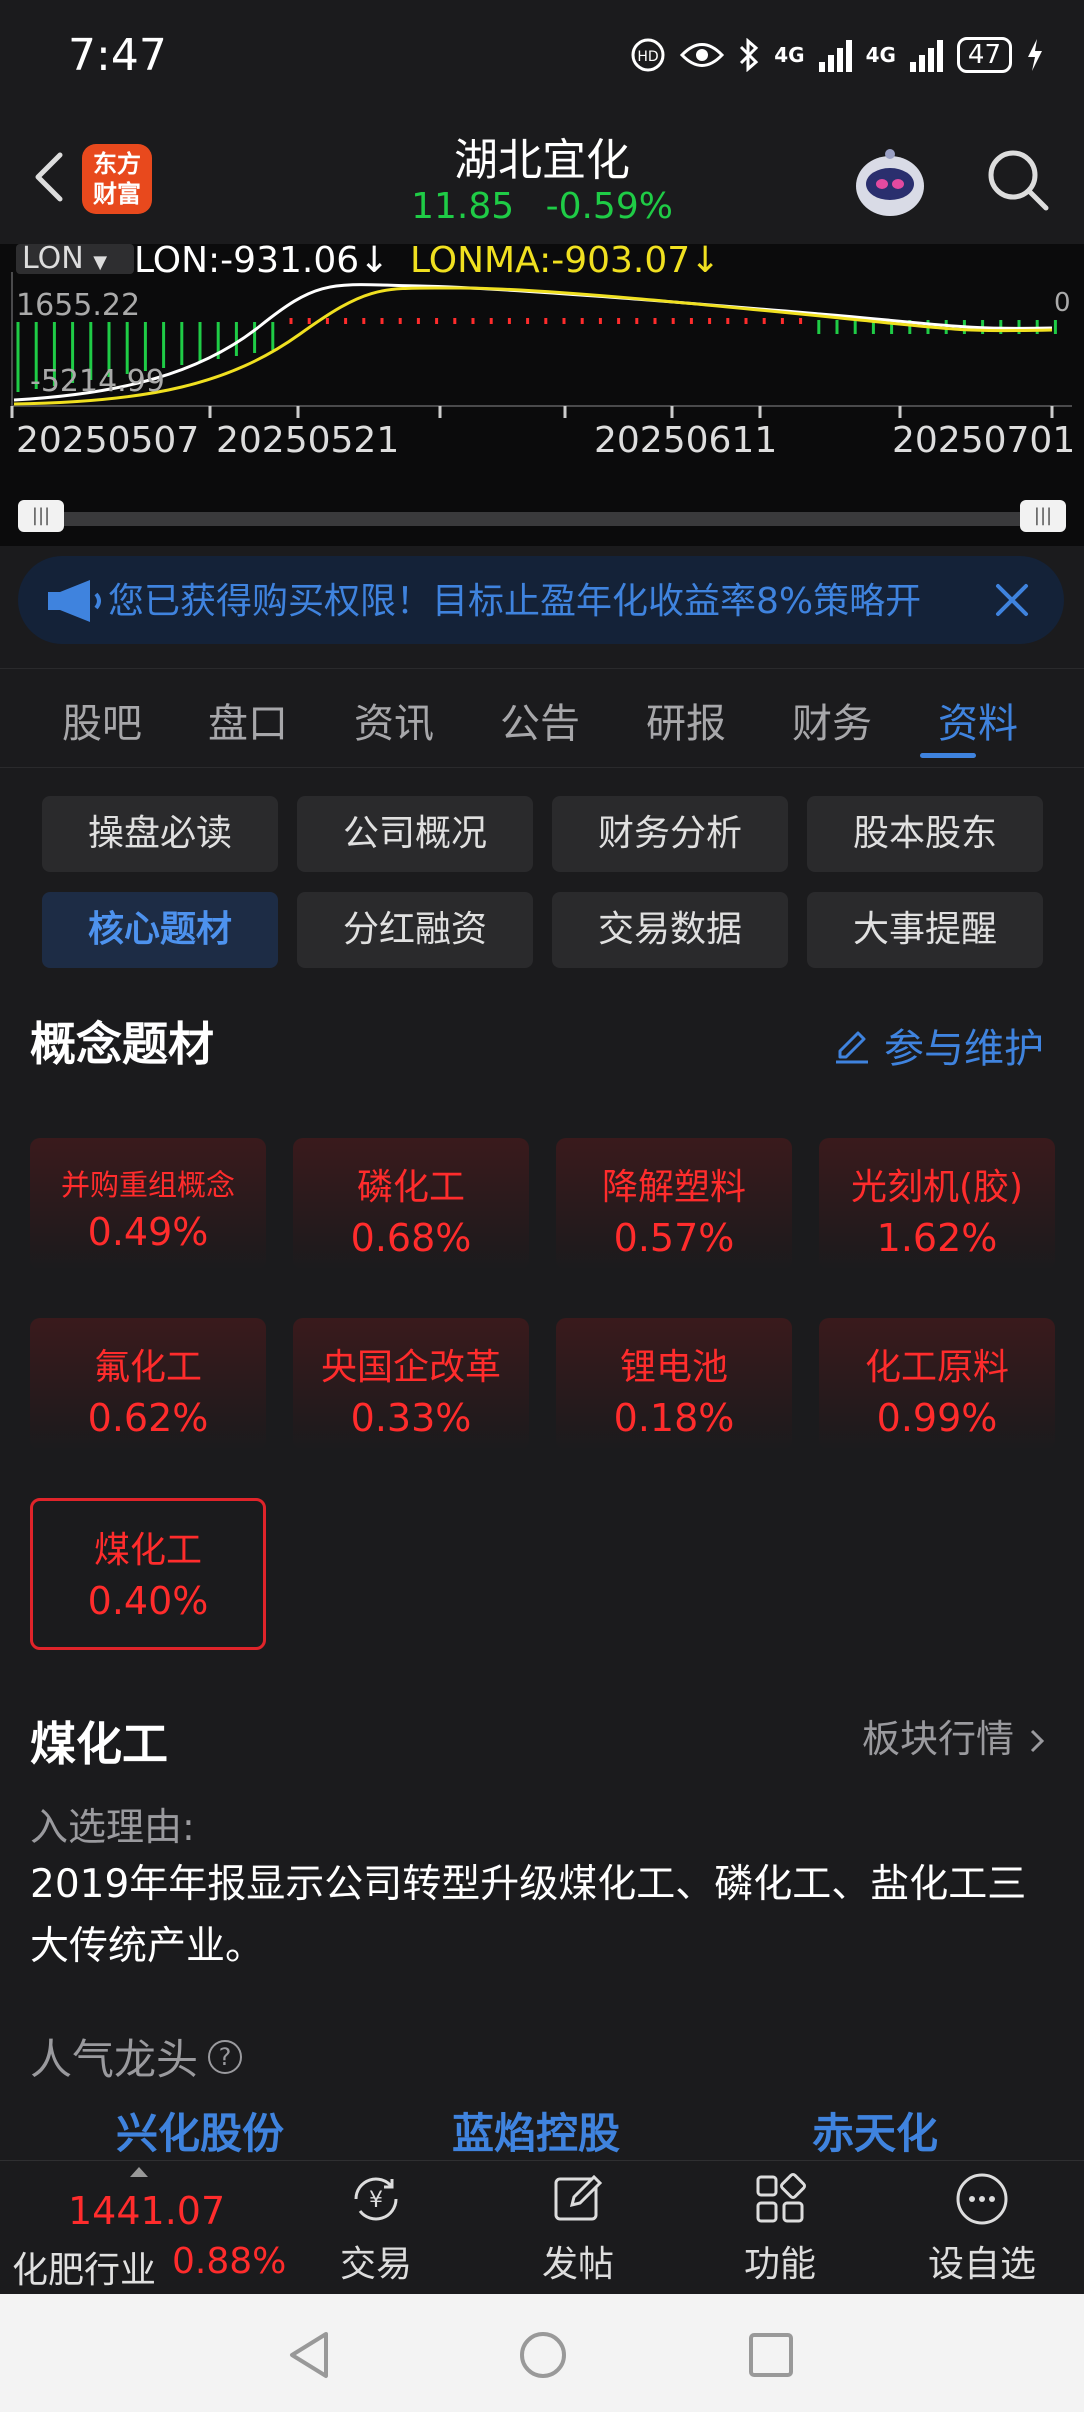  Describe the element at coordinates (375, 2264) in the screenshot. I see `trade-label: 交易` at that location.